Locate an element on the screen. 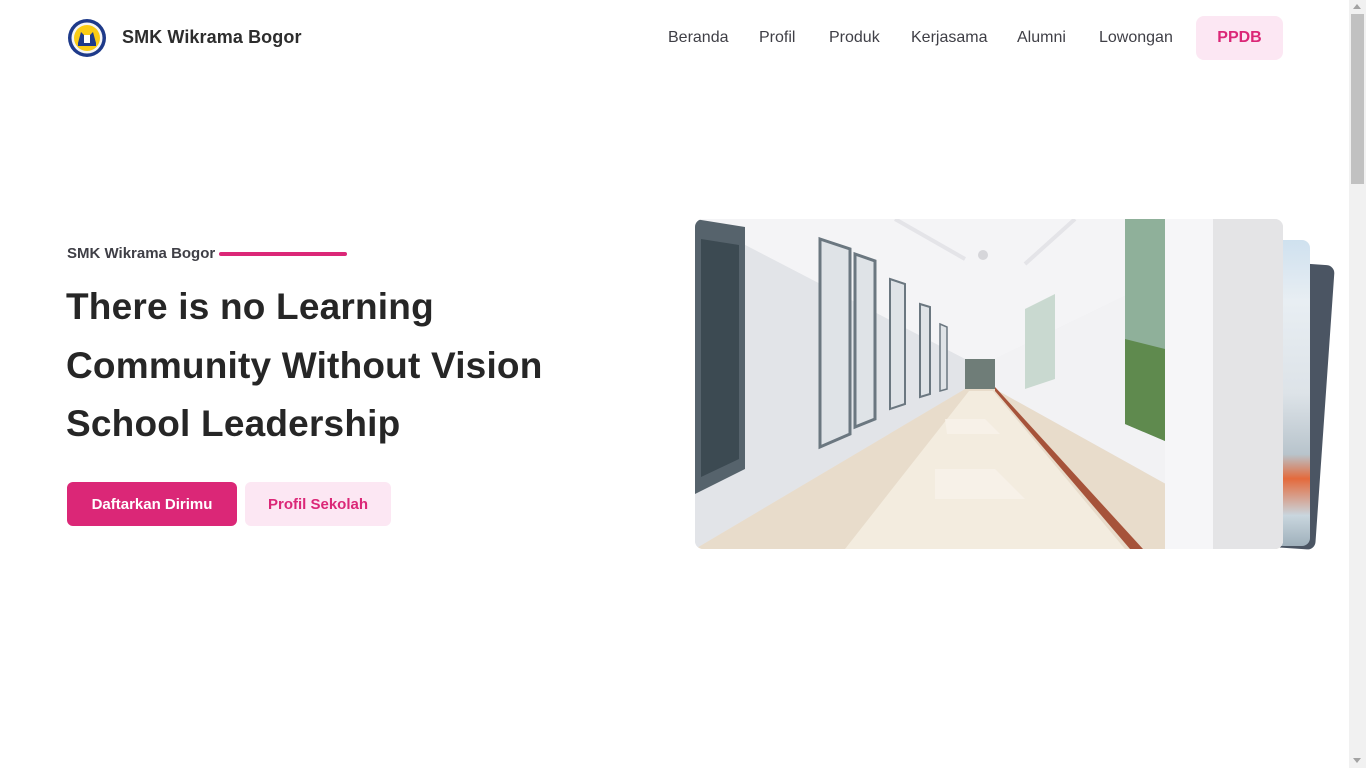 The image size is (1366, 768). eyebrow-accent-line is located at coordinates (283, 254).